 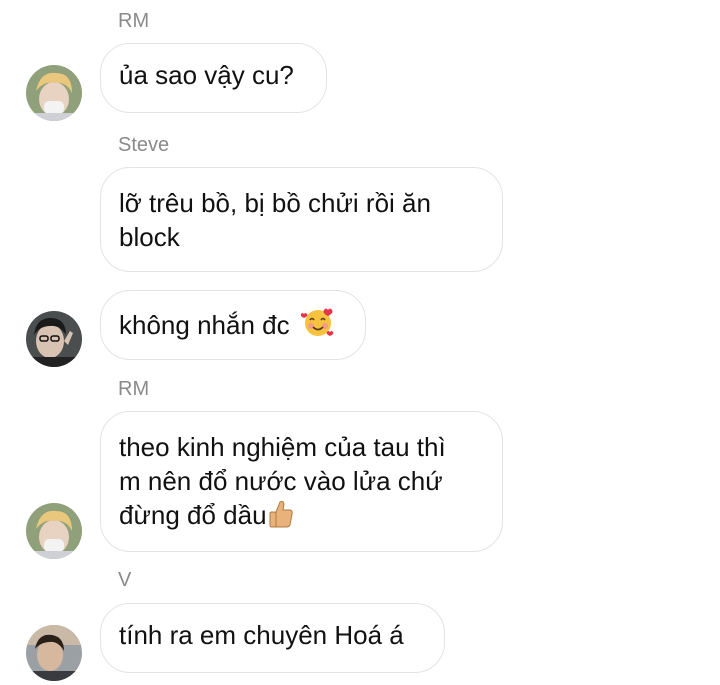 I want to click on message-text: tính ra em chuyên Hoá á, so click(x=261, y=635).